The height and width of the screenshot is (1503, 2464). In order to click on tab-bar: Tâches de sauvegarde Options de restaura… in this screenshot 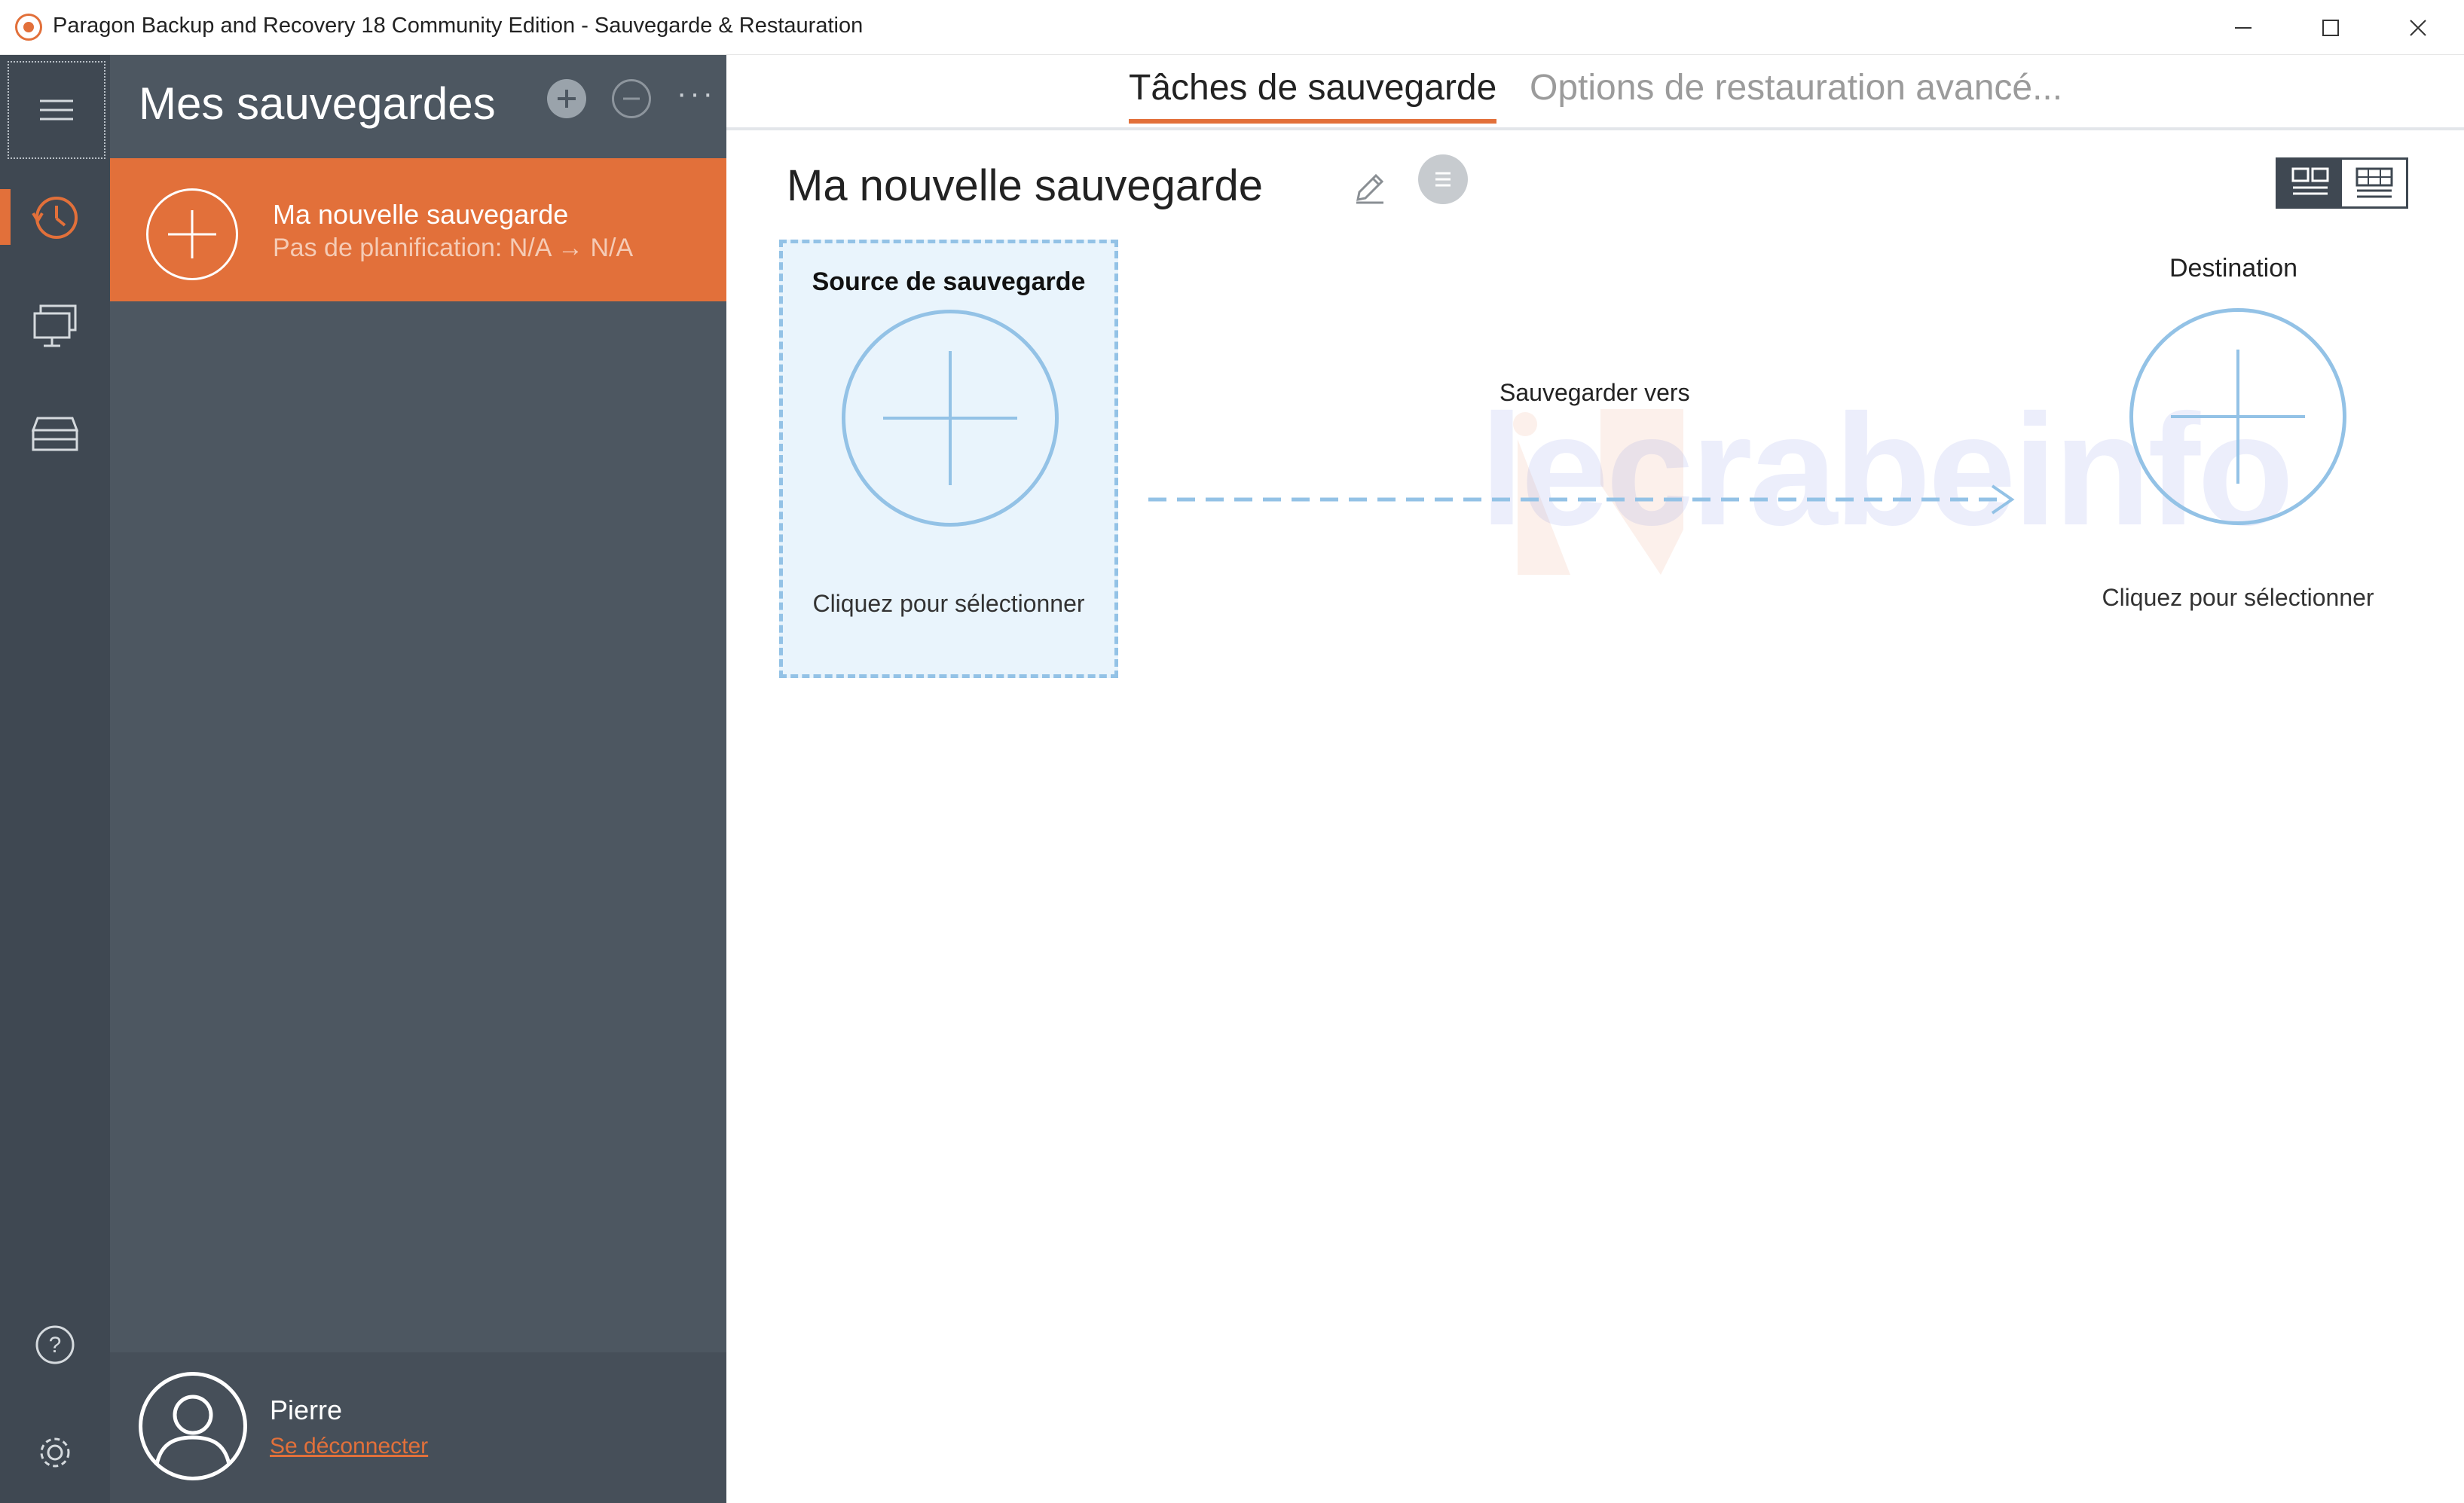, I will do `click(1595, 92)`.